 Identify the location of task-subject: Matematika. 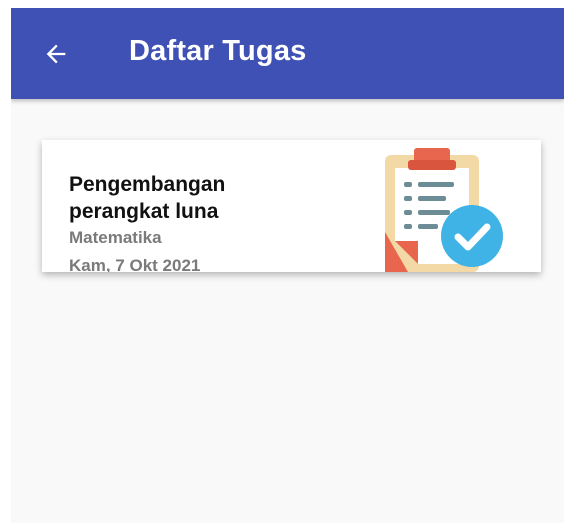
(115, 237).